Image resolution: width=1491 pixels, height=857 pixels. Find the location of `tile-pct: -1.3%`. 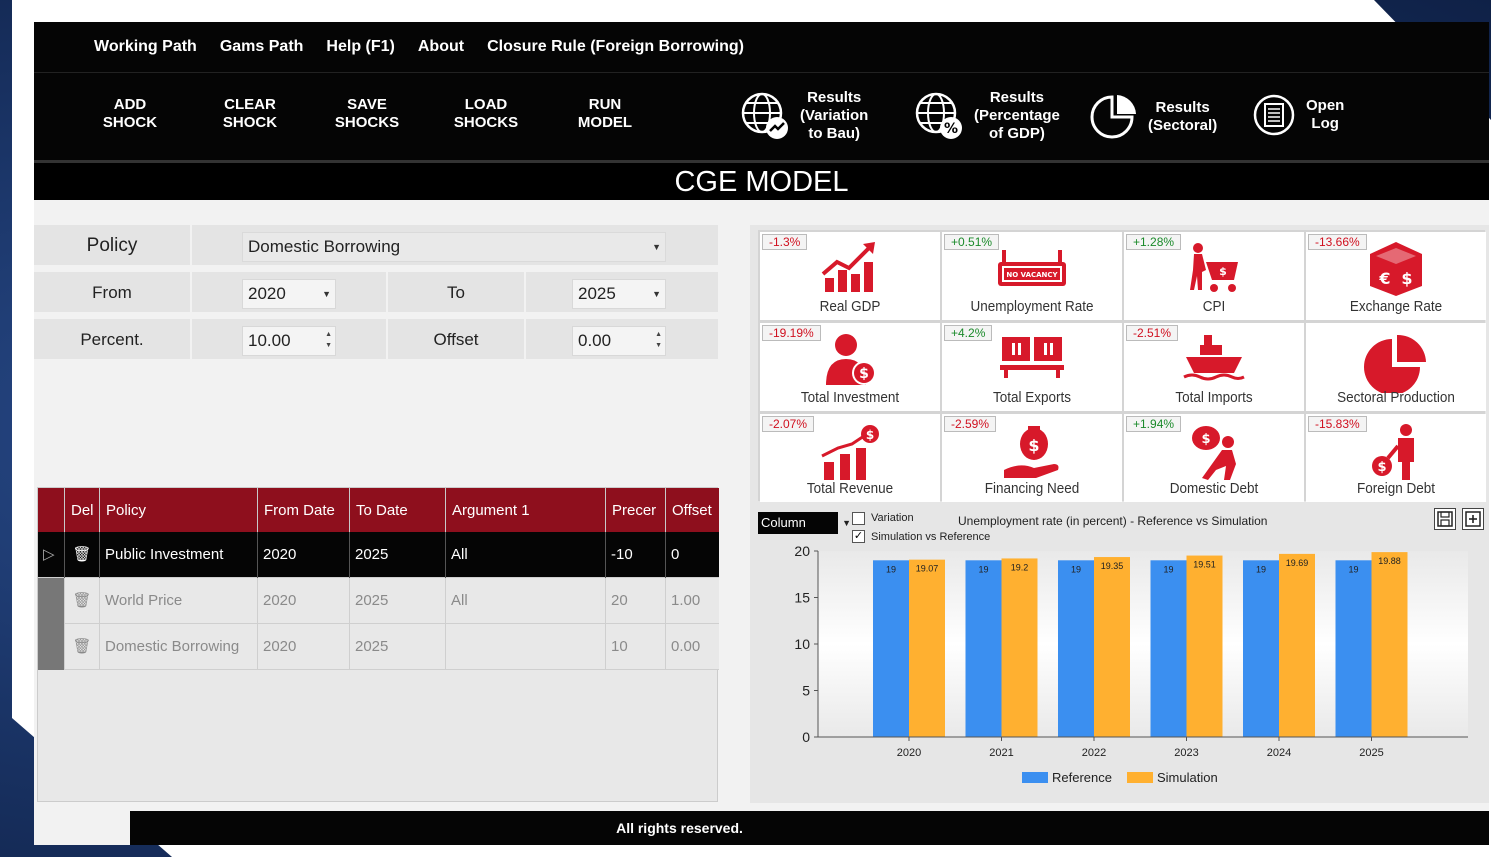

tile-pct: -1.3% is located at coordinates (785, 242).